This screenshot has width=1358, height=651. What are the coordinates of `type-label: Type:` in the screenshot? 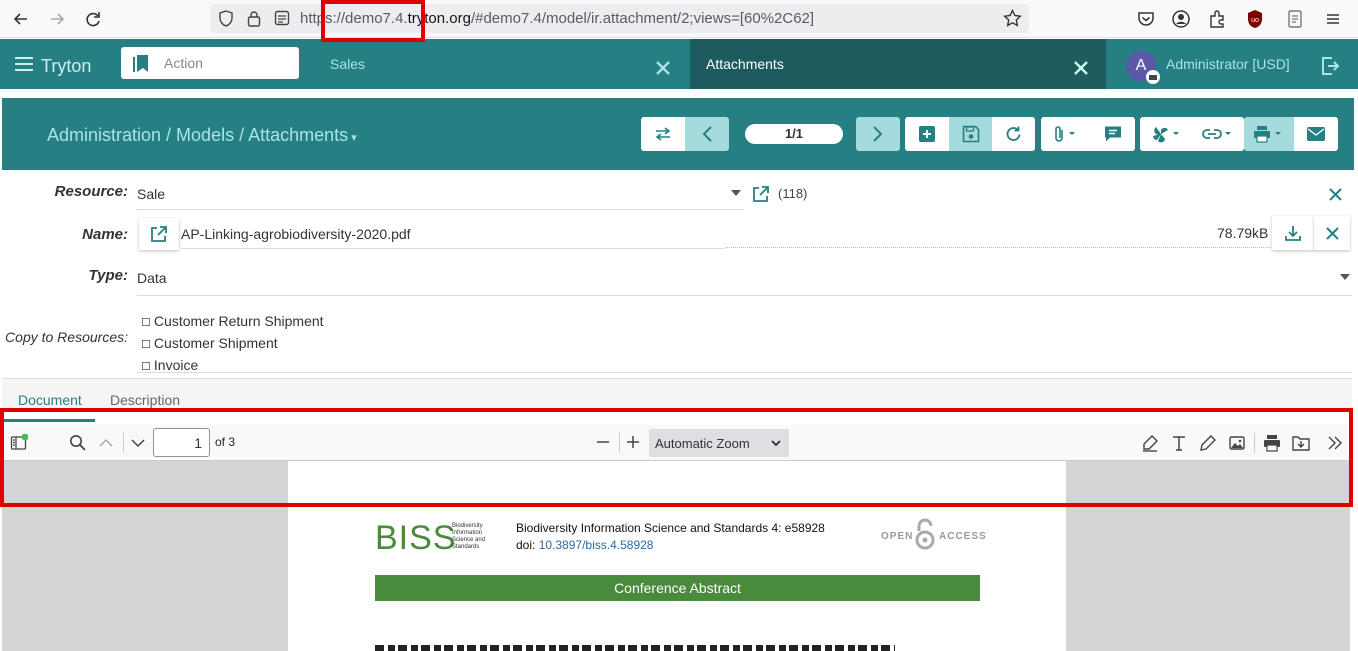 It's located at (108, 275).